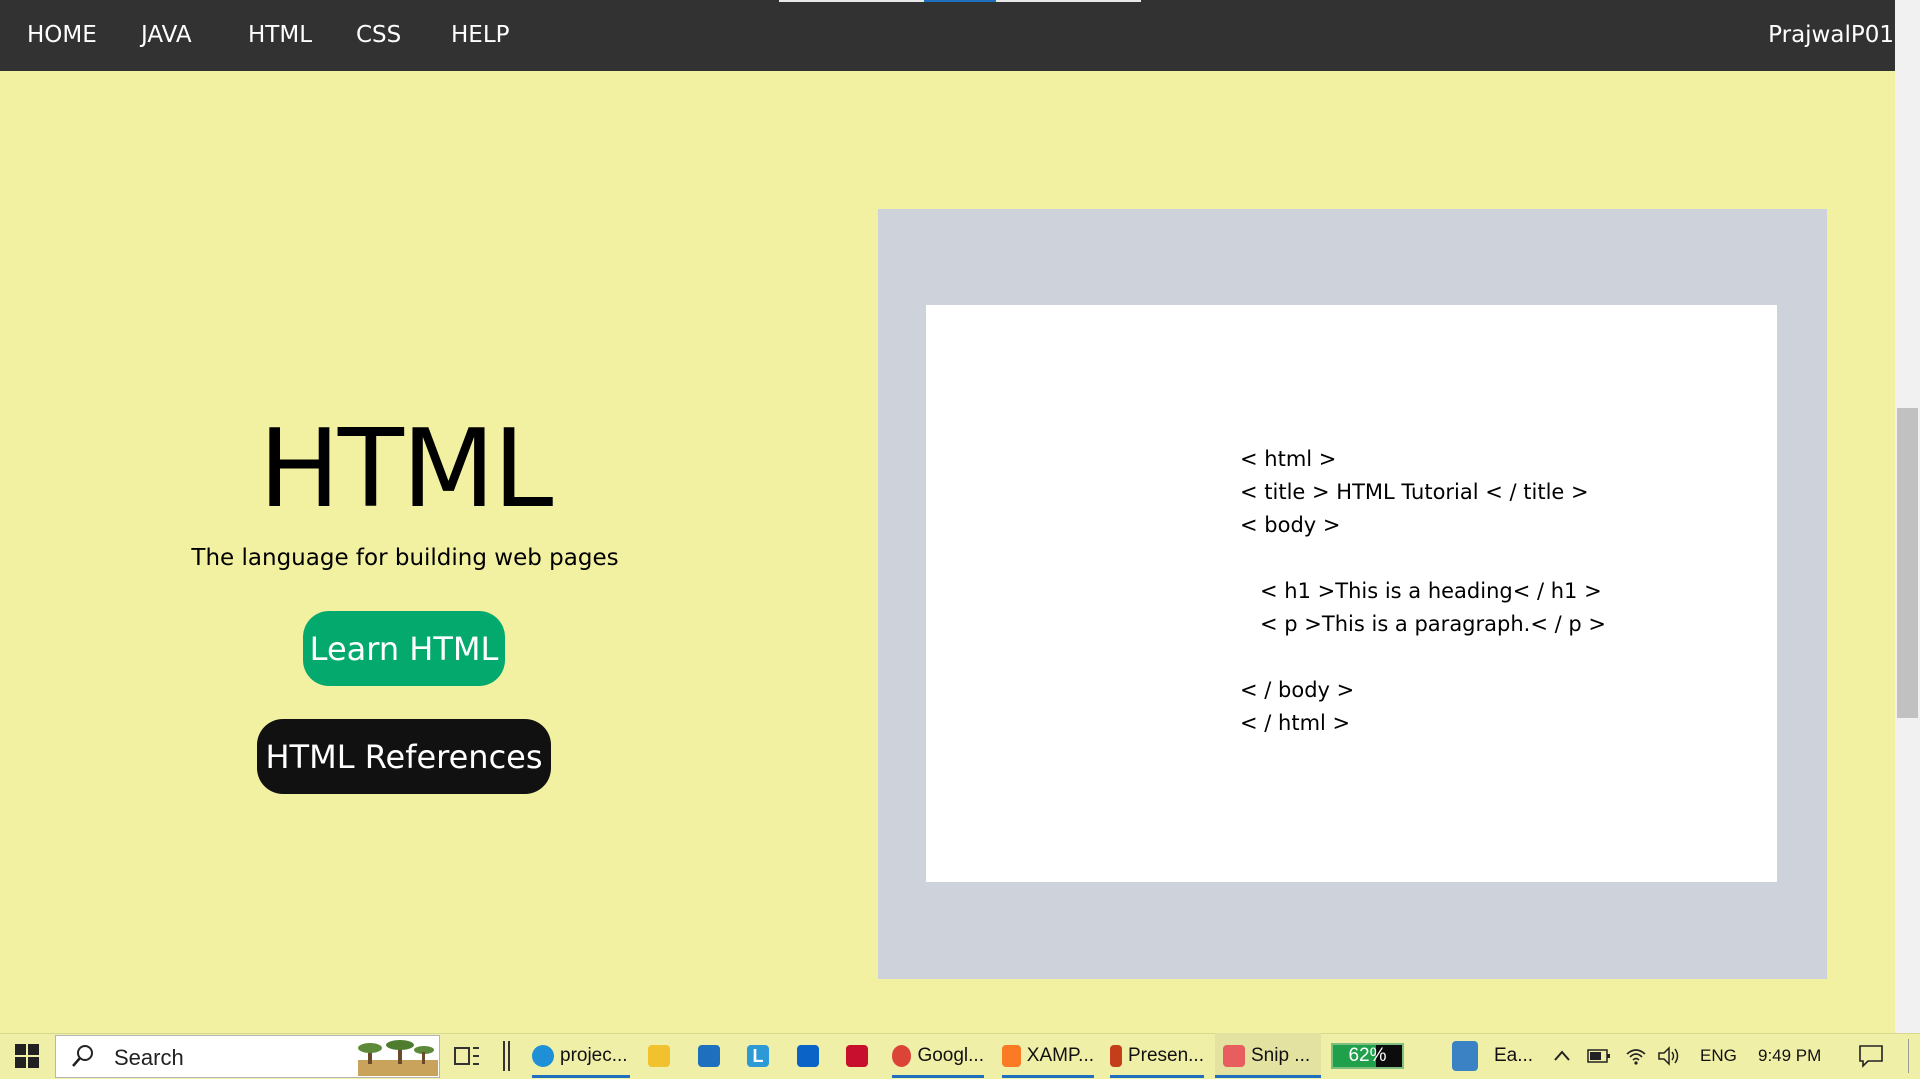 Image resolution: width=1920 pixels, height=1079 pixels. Describe the element at coordinates (543, 1055) in the screenshot. I see `edge-icon` at that location.